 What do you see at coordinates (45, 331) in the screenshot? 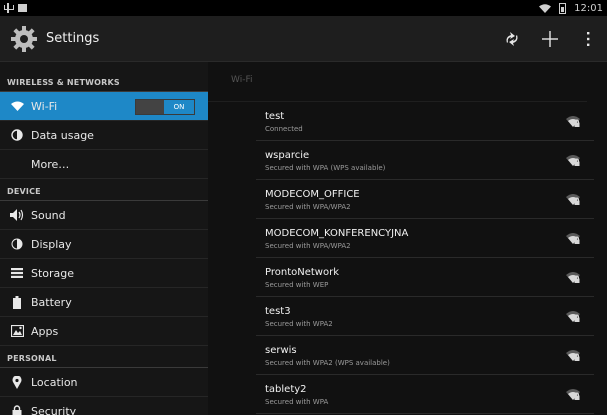
I see `sidebar-item-label: Apps` at bounding box center [45, 331].